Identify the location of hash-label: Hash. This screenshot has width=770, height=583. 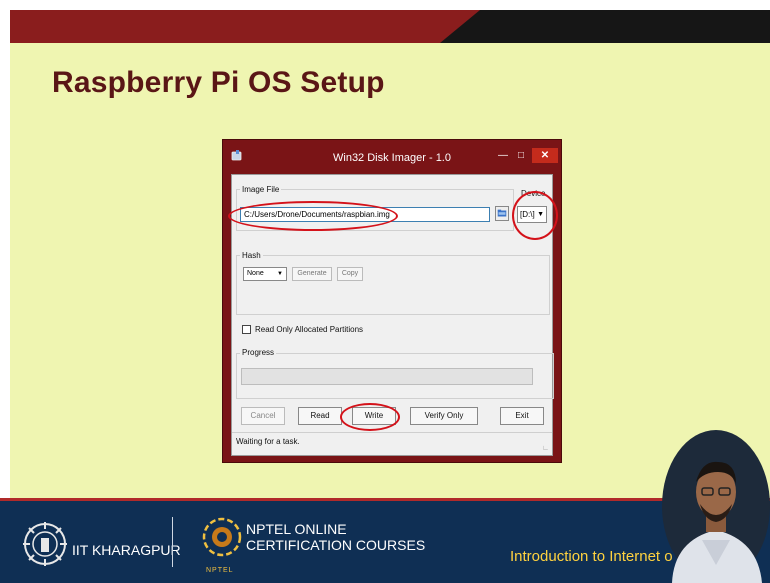
(251, 255).